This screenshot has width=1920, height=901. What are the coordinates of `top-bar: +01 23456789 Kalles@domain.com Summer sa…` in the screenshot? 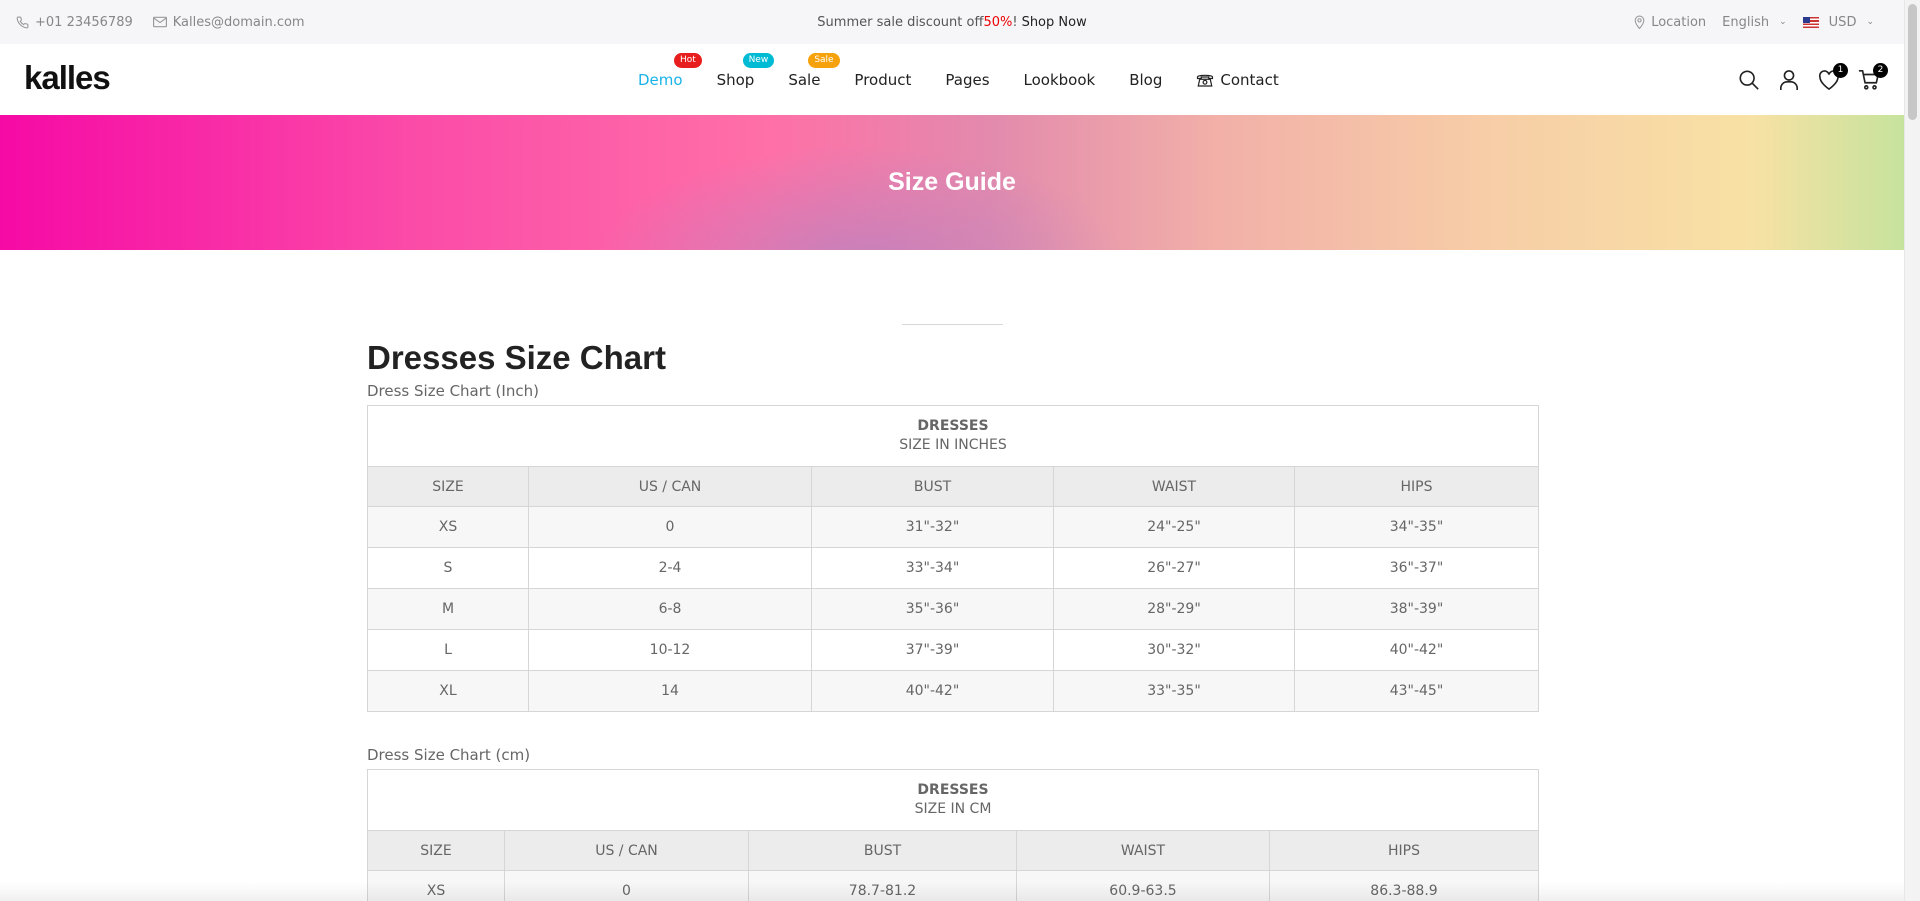 It's located at (952, 22).